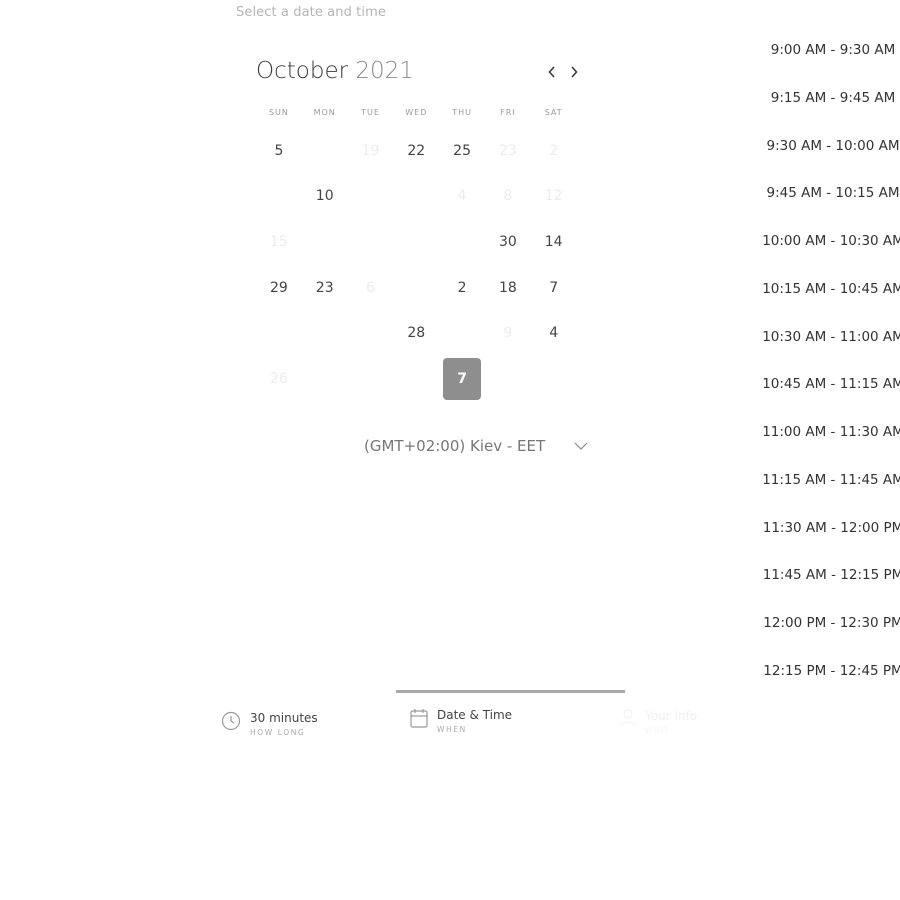 The height and width of the screenshot is (900, 900). Describe the element at coordinates (831, 639) in the screenshot. I see `time-slot: 12:00 PM - 12:30 PM` at that location.